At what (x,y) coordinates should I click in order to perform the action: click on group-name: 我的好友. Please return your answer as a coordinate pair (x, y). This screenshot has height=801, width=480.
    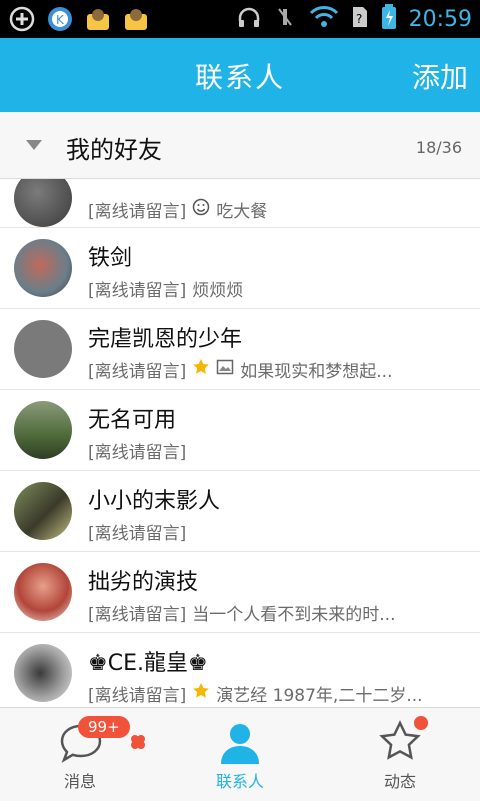
    Looking at the image, I should click on (114, 150).